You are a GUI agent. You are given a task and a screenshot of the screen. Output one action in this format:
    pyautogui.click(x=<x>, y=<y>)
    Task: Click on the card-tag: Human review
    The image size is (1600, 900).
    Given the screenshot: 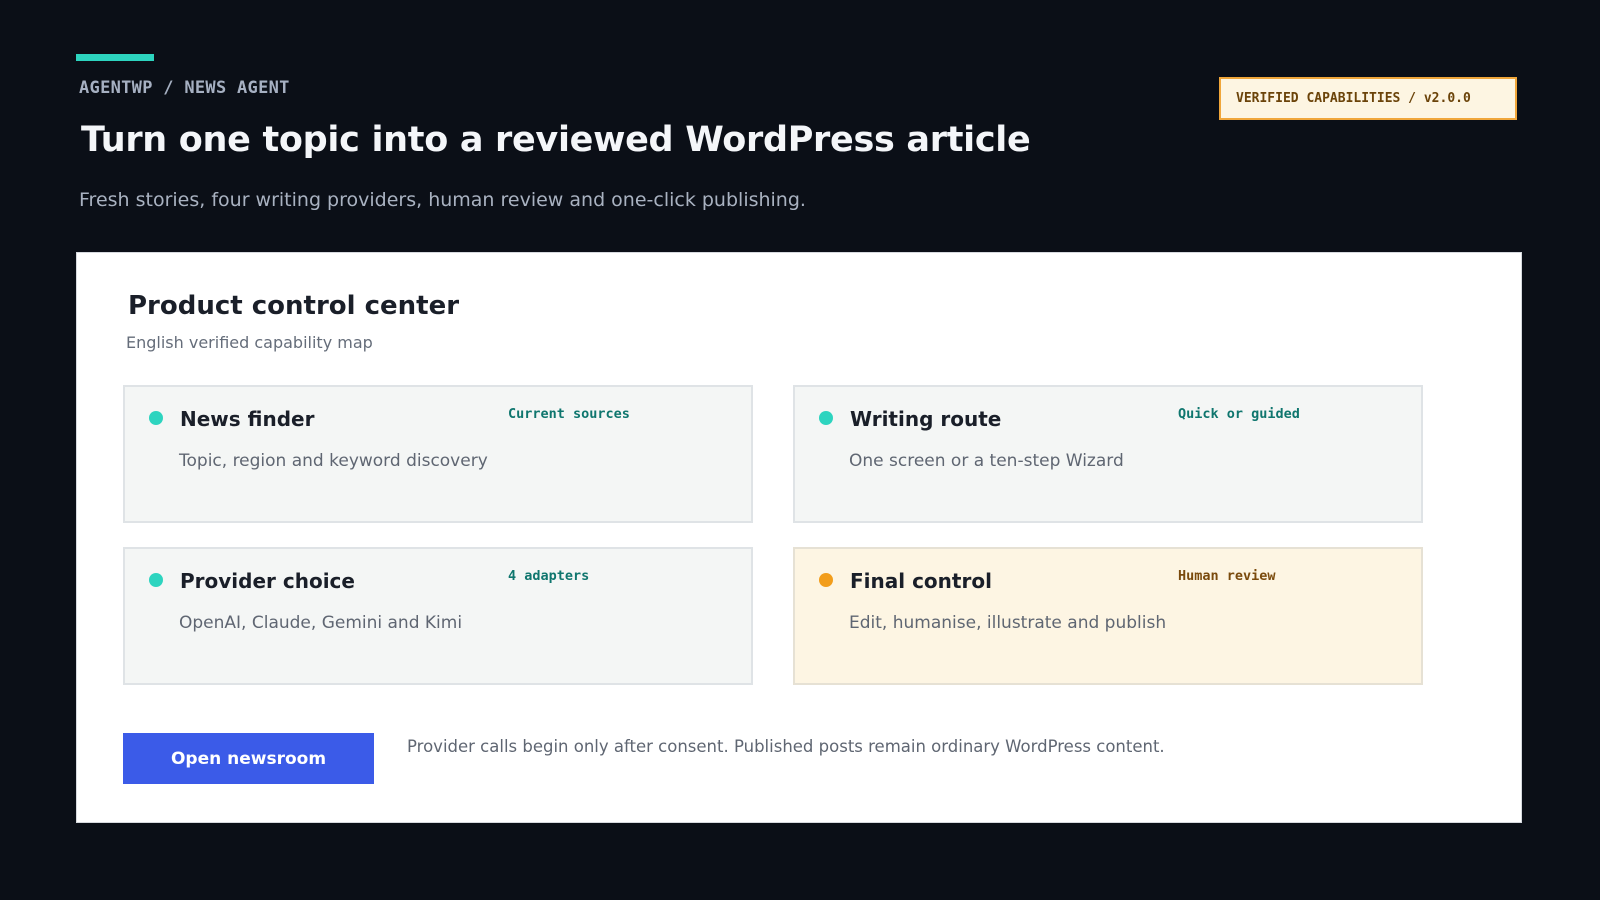 What is the action you would take?
    pyautogui.click(x=1227, y=576)
    